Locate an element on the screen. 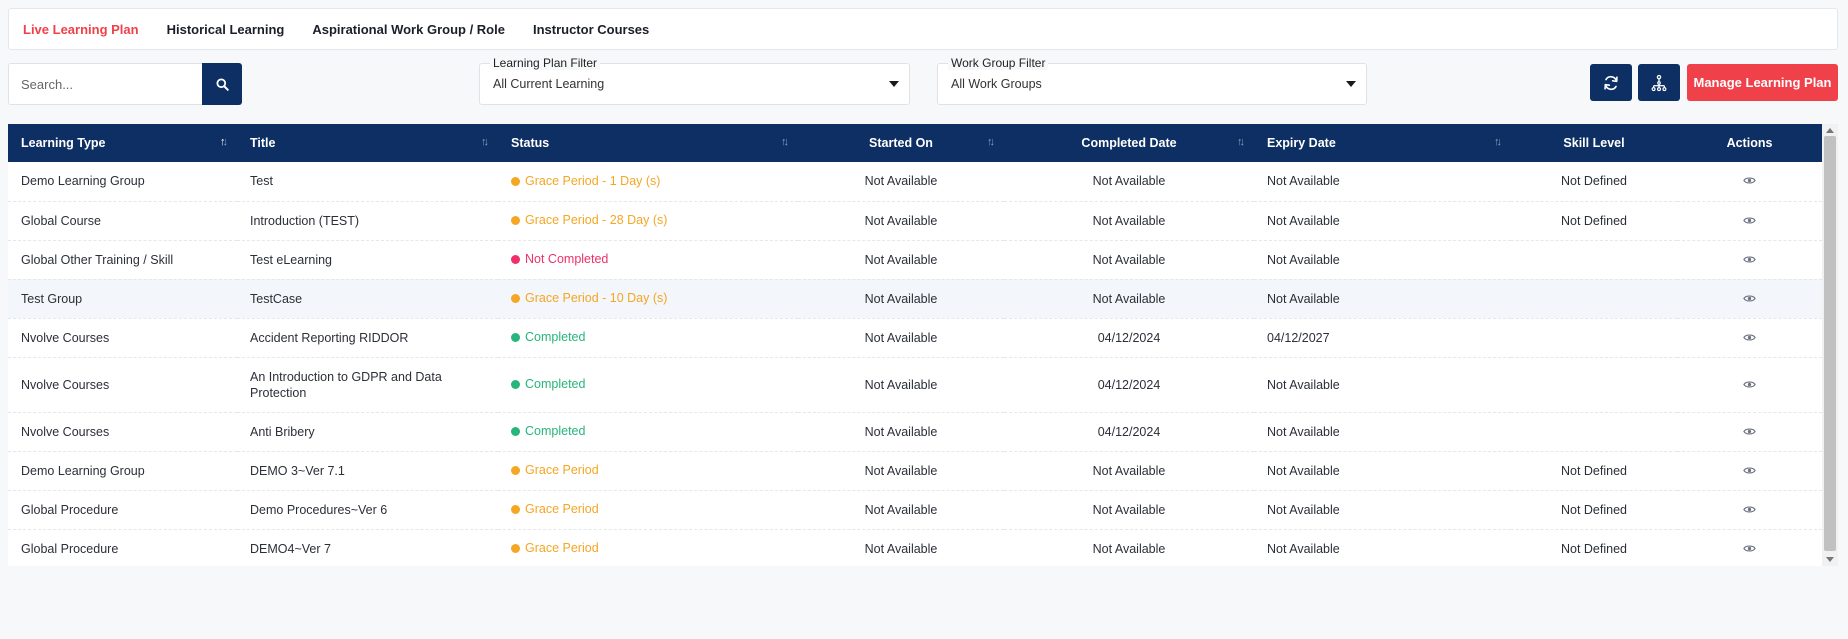 Image resolution: width=1848 pixels, height=639 pixels. vertical-scrollbar is located at coordinates (1830, 345).